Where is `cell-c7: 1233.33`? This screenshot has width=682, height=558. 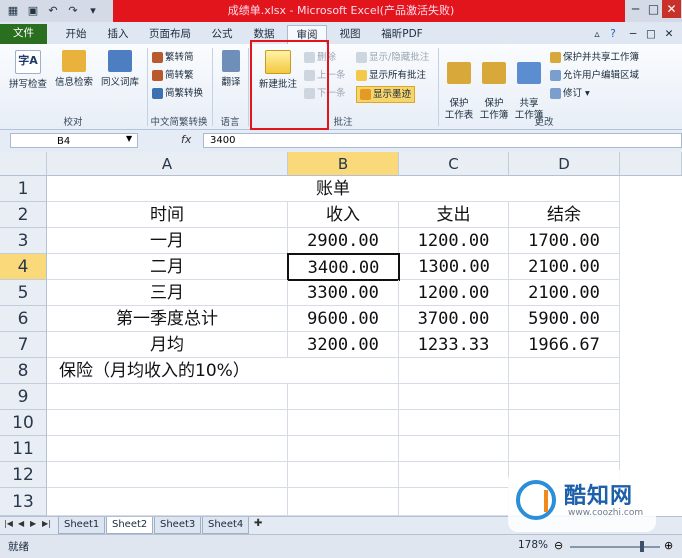
cell-c7: 1233.33 is located at coordinates (454, 345).